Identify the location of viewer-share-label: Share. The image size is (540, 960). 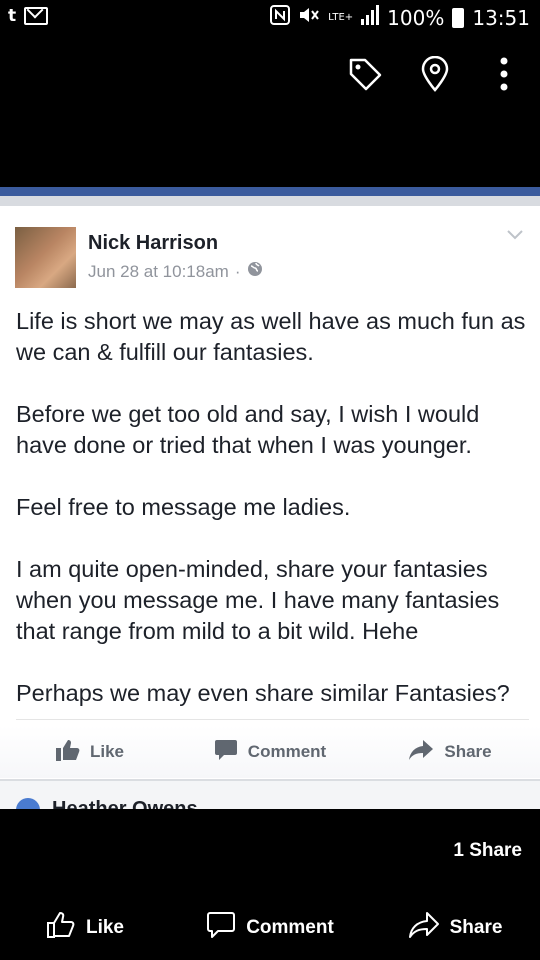
(476, 927).